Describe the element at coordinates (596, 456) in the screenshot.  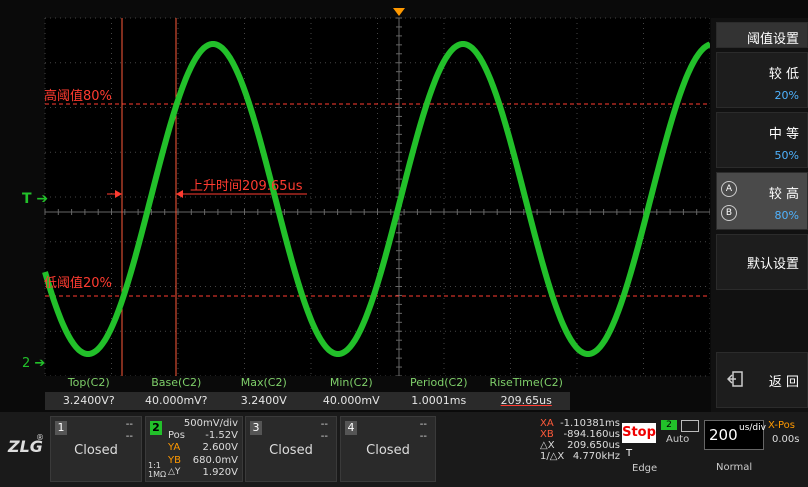
I see `cursor-frequency-value: 4.770kHz` at that location.